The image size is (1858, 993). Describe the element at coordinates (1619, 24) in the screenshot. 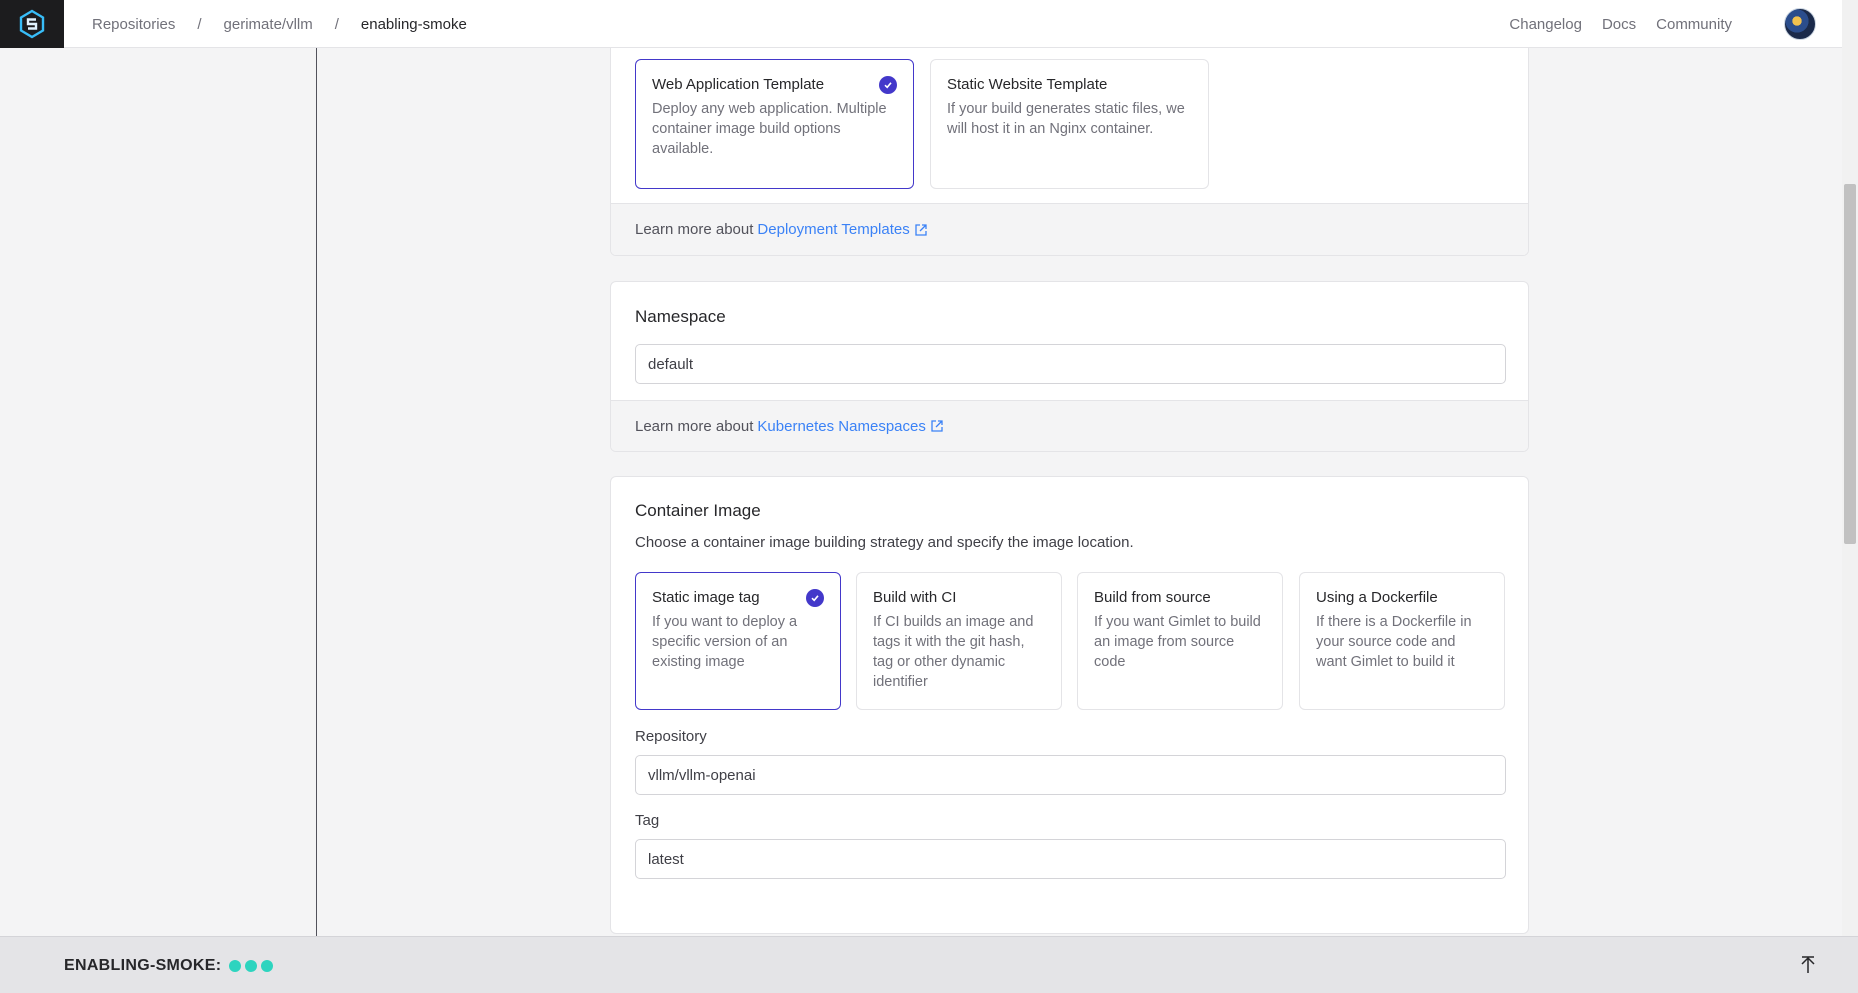

I see `nav-docs: Docs` at that location.